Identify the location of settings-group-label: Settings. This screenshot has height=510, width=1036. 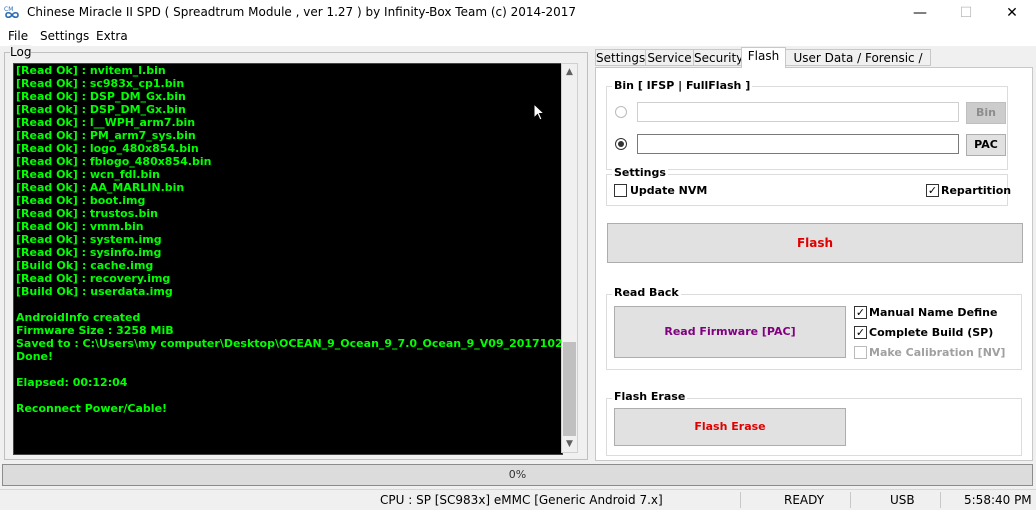
(640, 172).